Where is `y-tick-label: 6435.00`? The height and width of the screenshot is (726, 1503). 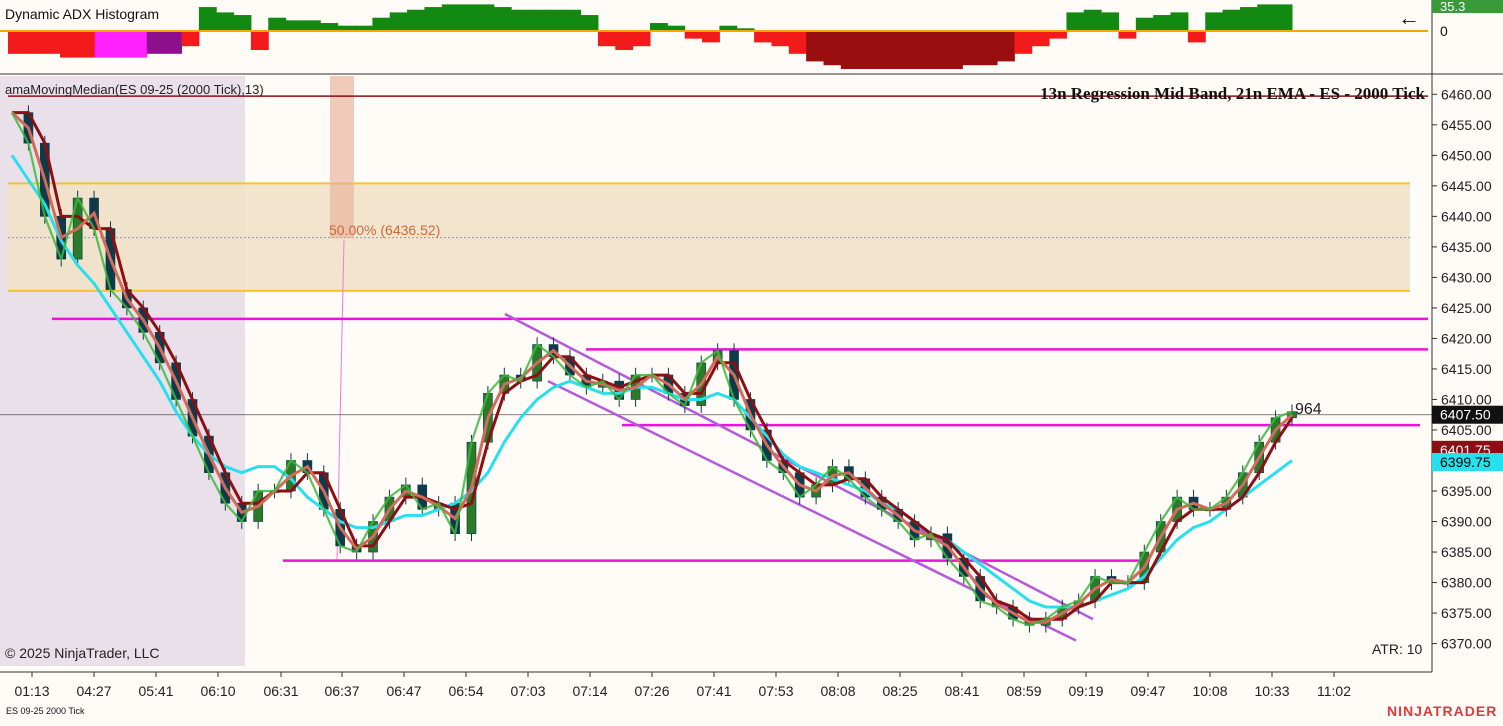
y-tick-label: 6435.00 is located at coordinates (1466, 247).